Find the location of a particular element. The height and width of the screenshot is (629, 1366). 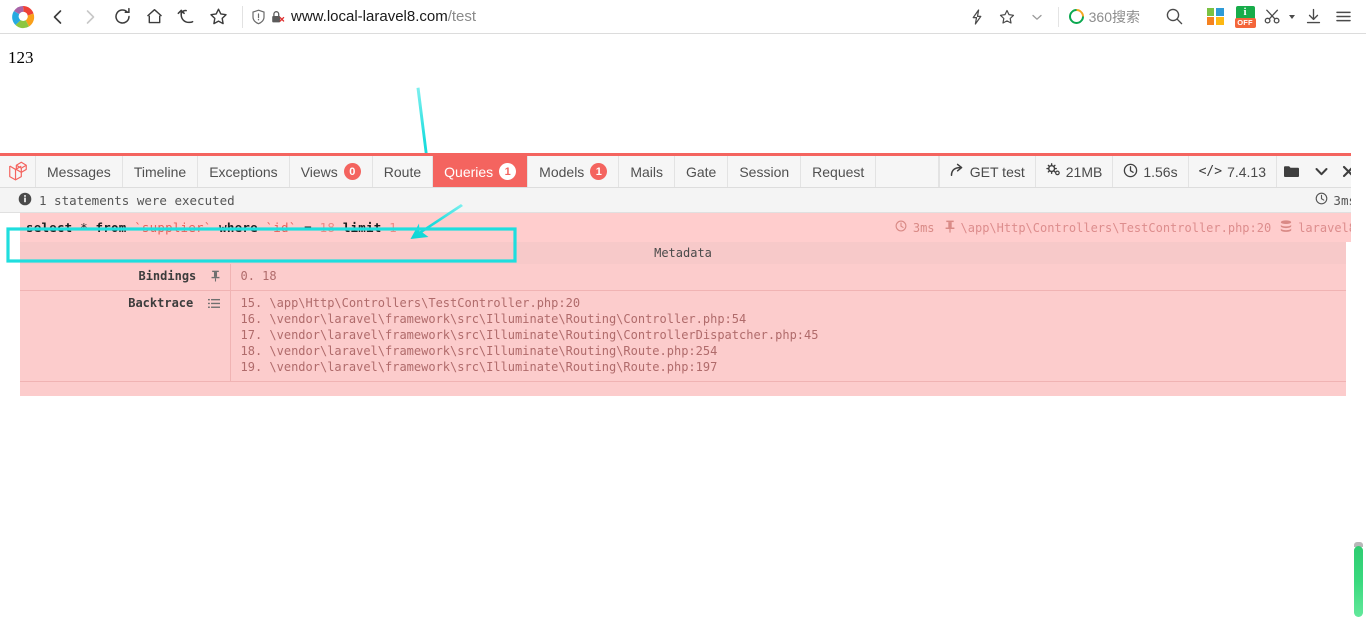

search-engine-selector: 360搜索 is located at coordinates (1106, 16).